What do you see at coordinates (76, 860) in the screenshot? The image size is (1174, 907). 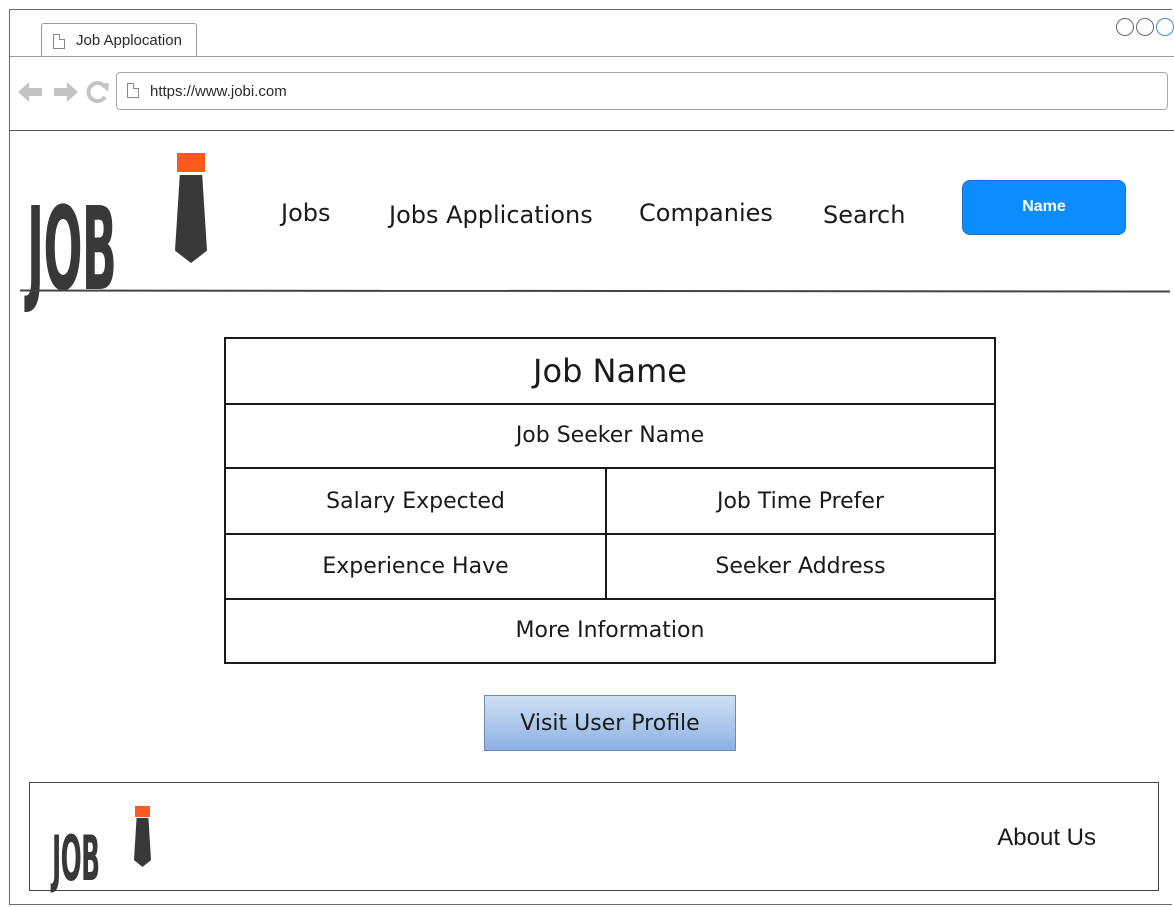 I see `footer-logo-text: JOB` at bounding box center [76, 860].